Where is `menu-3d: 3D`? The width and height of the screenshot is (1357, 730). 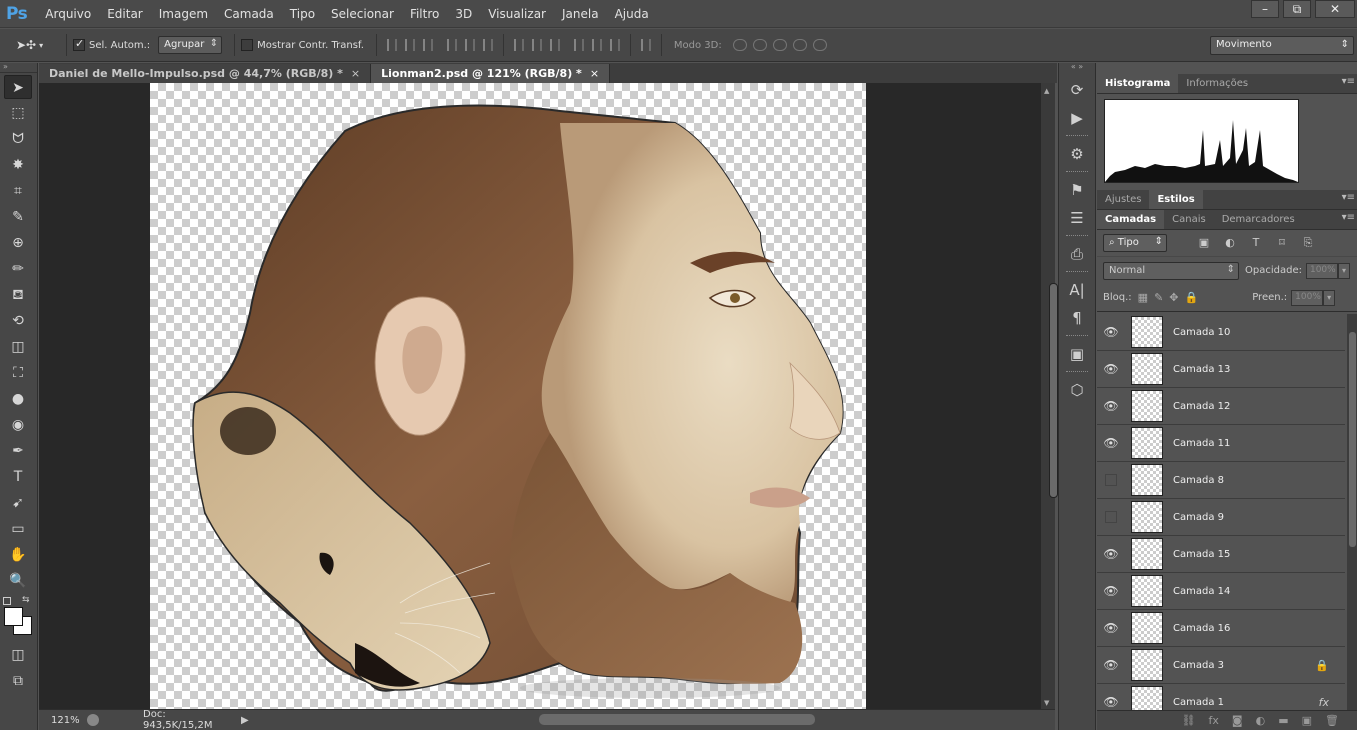 menu-3d: 3D is located at coordinates (463, 14).